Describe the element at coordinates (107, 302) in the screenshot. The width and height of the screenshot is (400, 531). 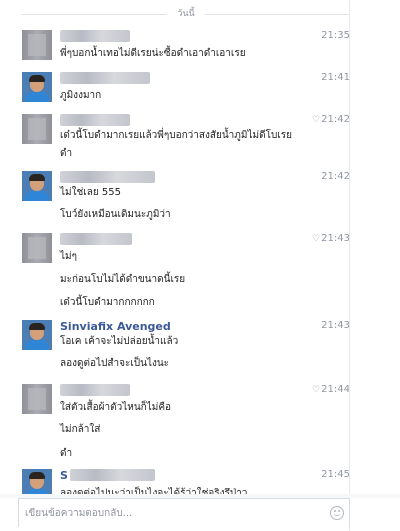
I see `message-text: เด๋วนี้โบดำมากกกกกก` at that location.